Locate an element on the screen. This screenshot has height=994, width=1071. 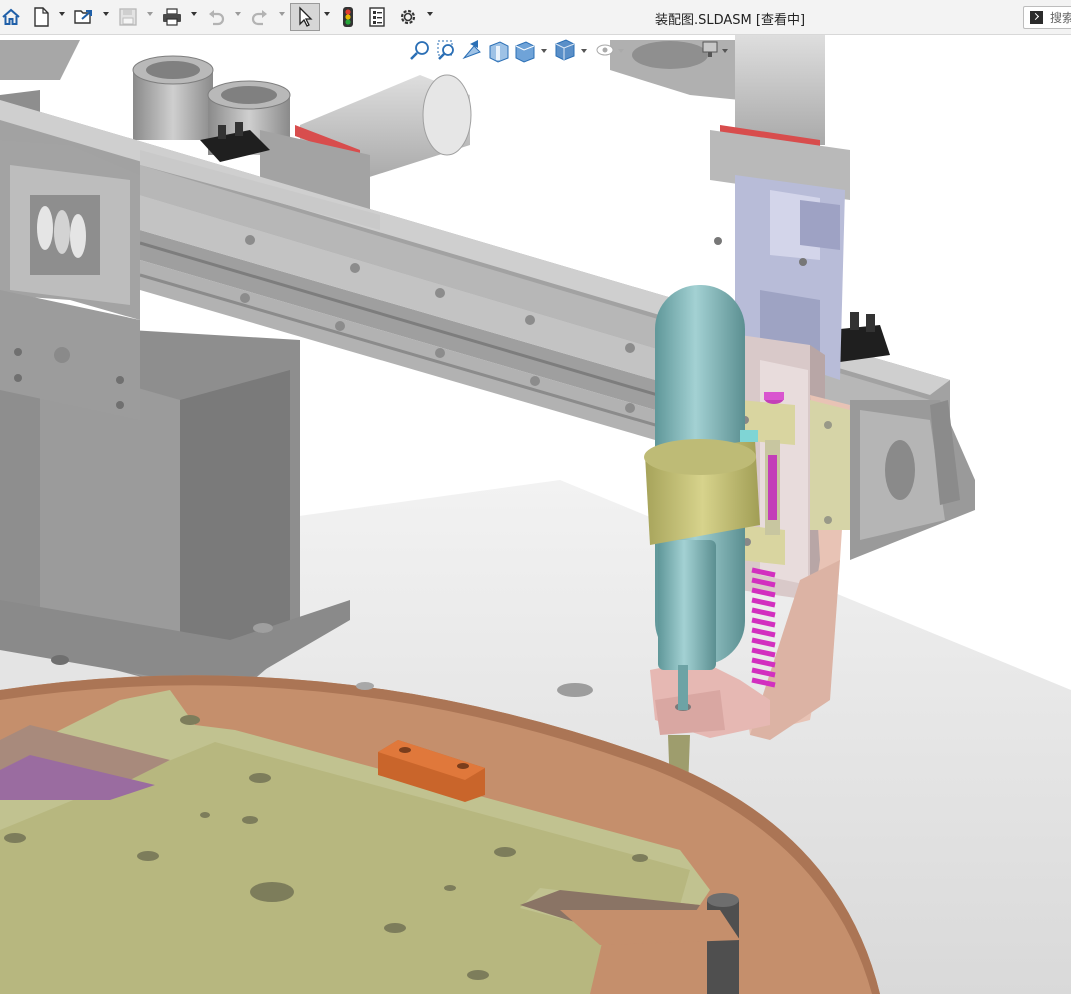
redo-dropdown-chevron-icon is located at coordinates (282, 14).